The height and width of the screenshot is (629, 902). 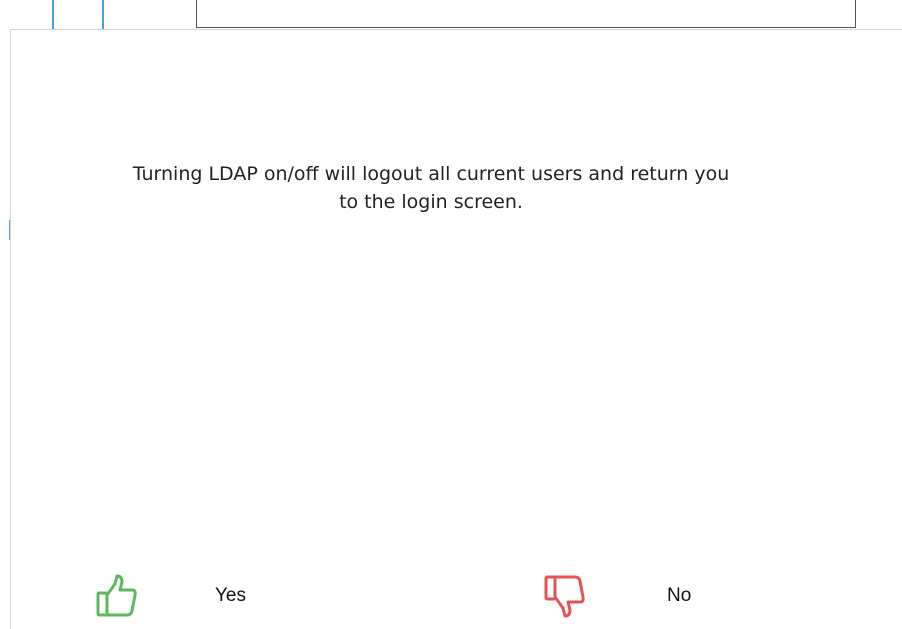 I want to click on dialog-message-line-2: to the login screen., so click(x=431, y=202).